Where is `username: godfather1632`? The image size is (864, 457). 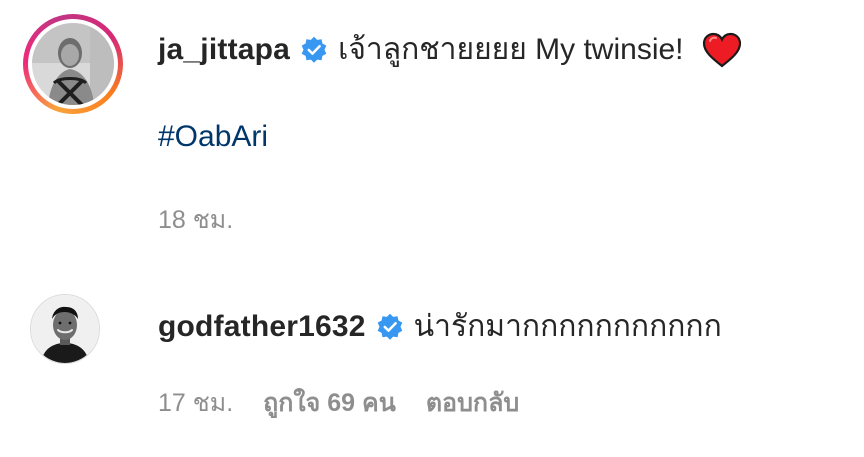
username: godfather1632 is located at coordinates (262, 327).